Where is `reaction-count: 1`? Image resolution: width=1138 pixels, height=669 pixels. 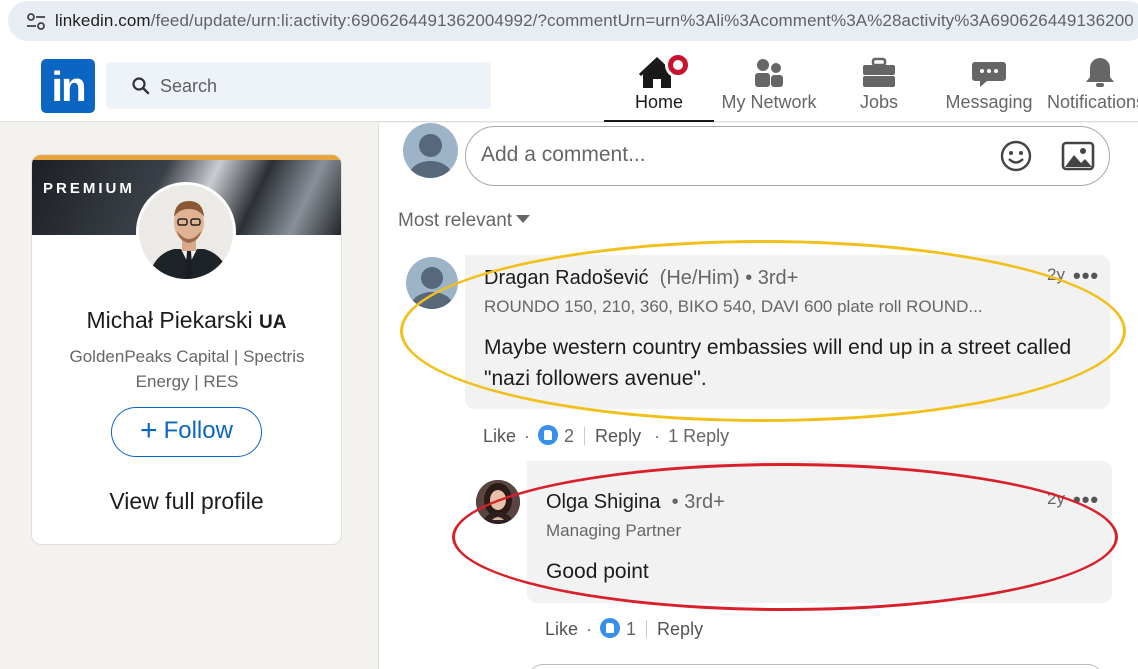
reaction-count: 1 is located at coordinates (631, 629).